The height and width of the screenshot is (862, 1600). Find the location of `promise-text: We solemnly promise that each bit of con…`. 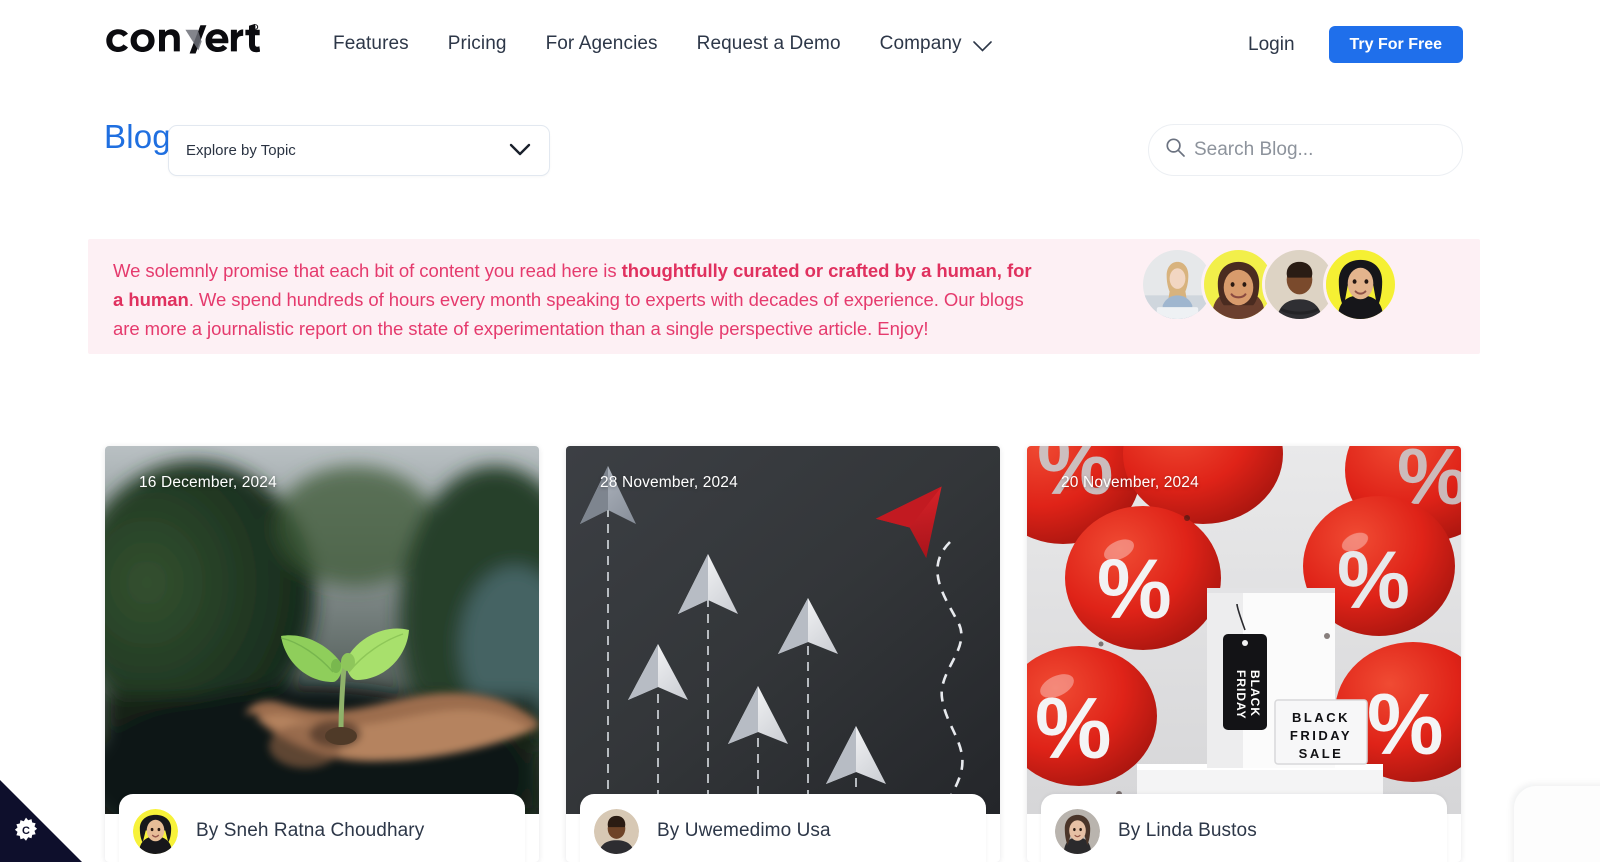

promise-text: We solemnly promise that each bit of con… is located at coordinates (578, 299).